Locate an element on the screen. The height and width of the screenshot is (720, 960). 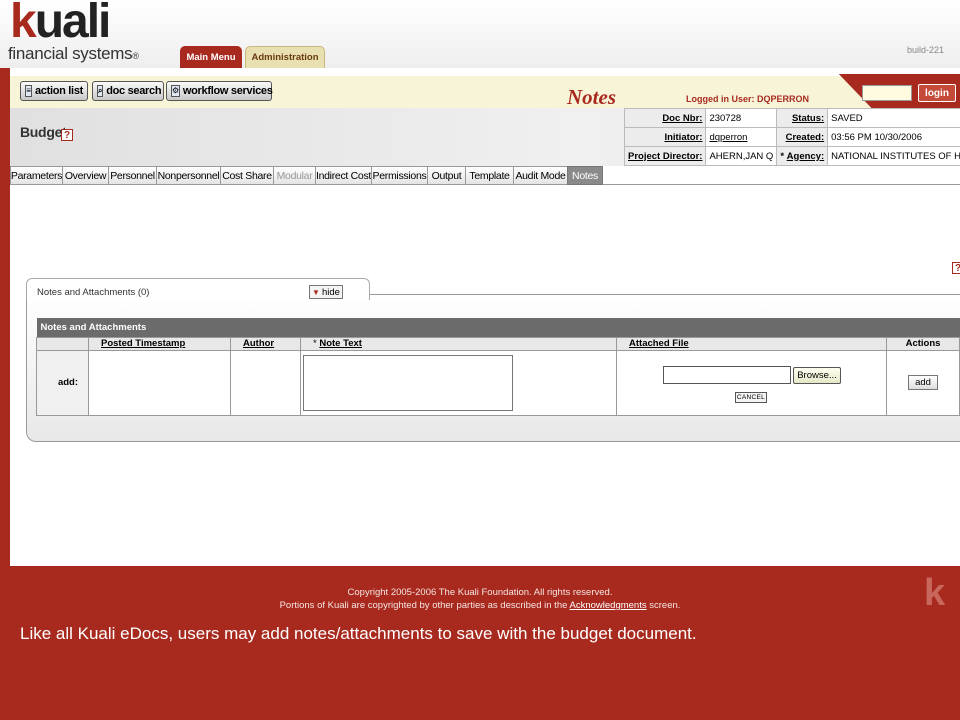
add-button: add is located at coordinates (923, 382).